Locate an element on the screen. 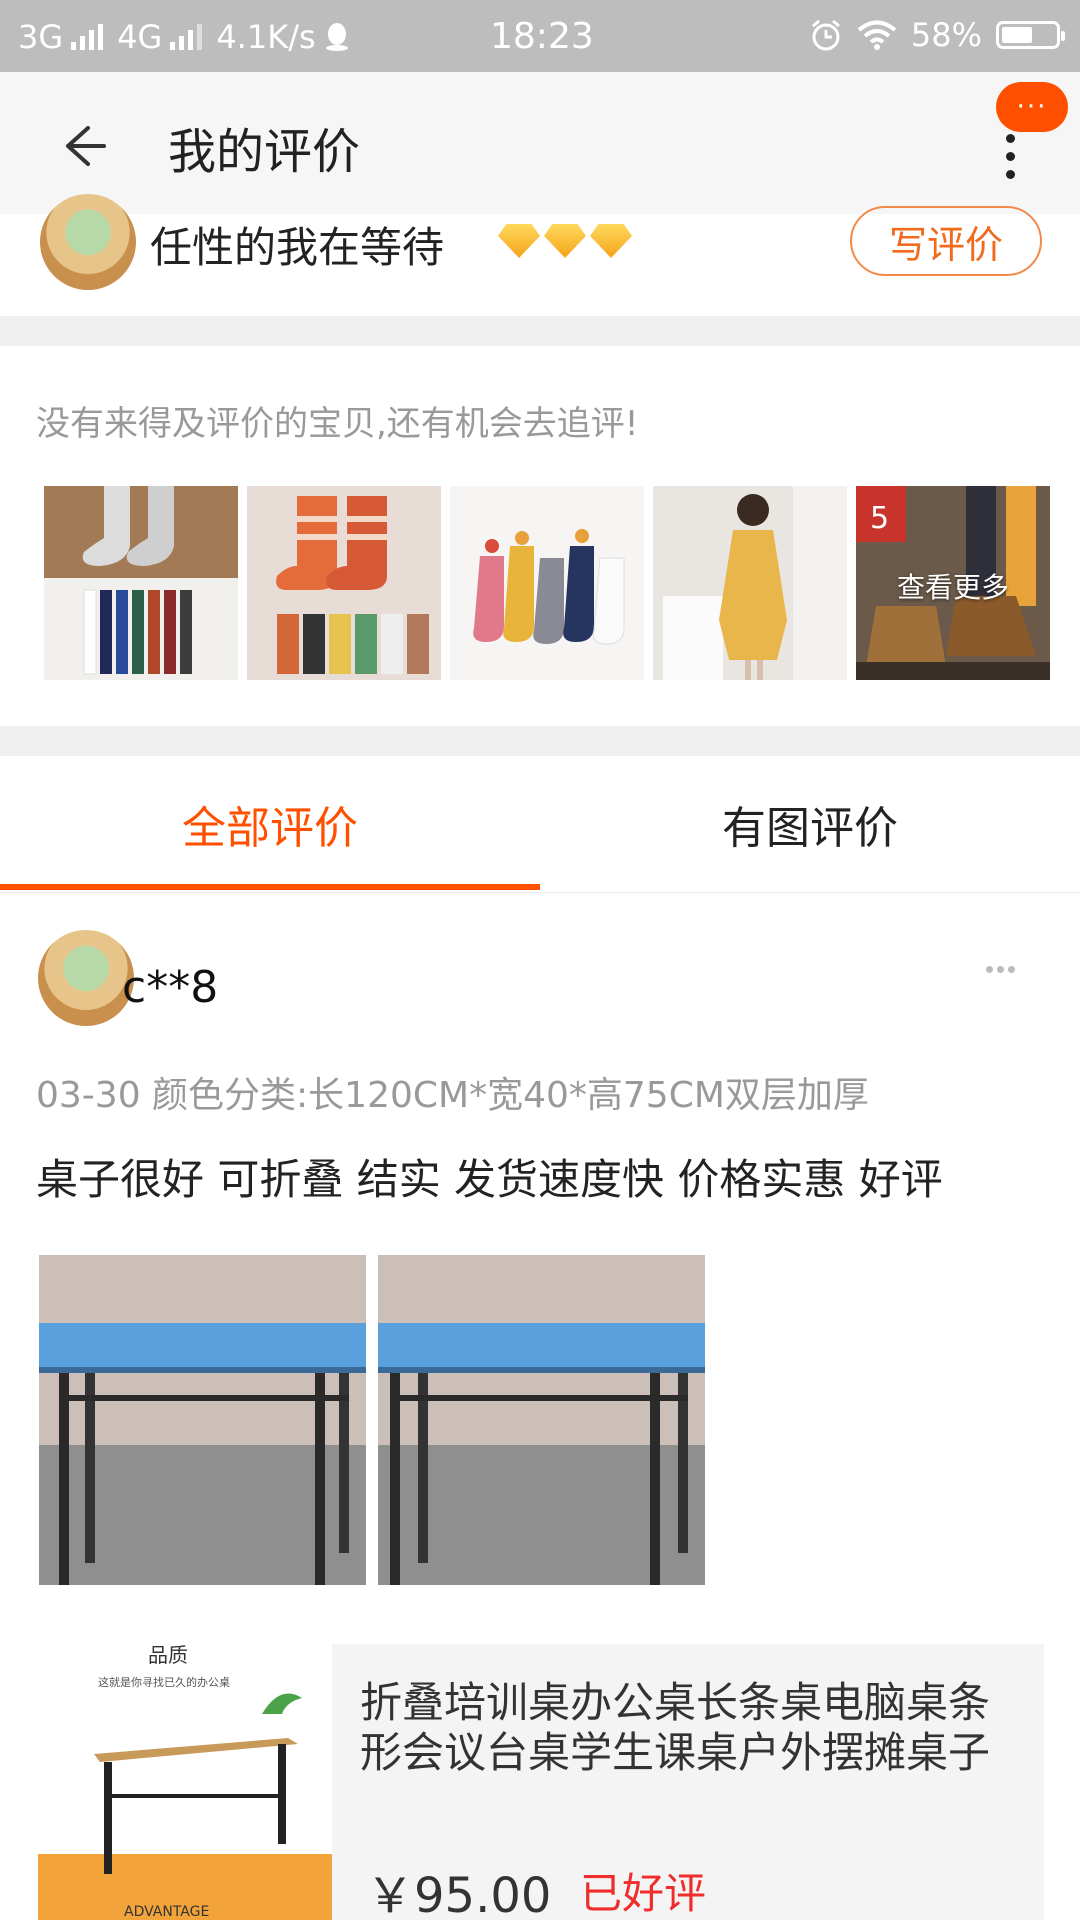  tab-all-reviews: 全部评价 is located at coordinates (270, 824).